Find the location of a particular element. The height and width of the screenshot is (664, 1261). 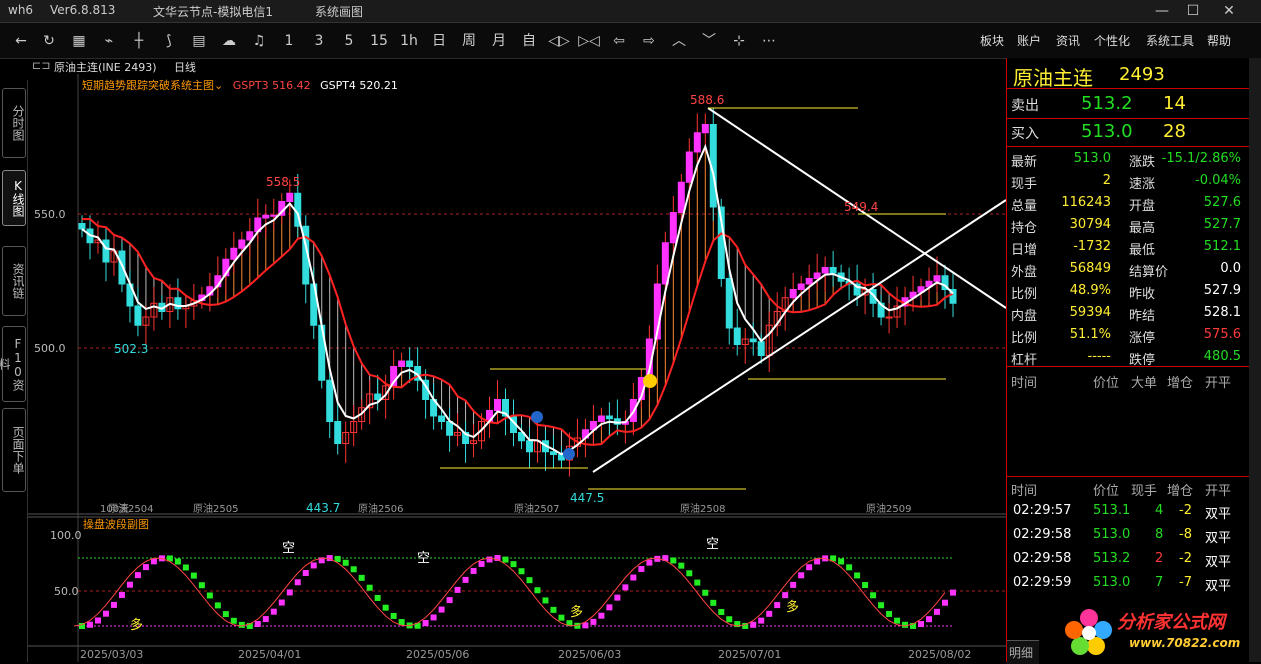

period-1: 1 is located at coordinates (289, 41).